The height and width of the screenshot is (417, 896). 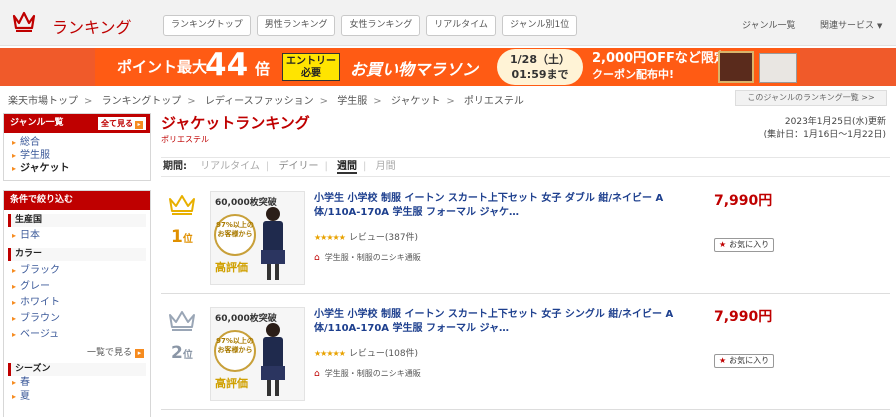 What do you see at coordinates (539, 25) in the screenshot?
I see `tab-genre-first: ジャンル別1位` at bounding box center [539, 25].